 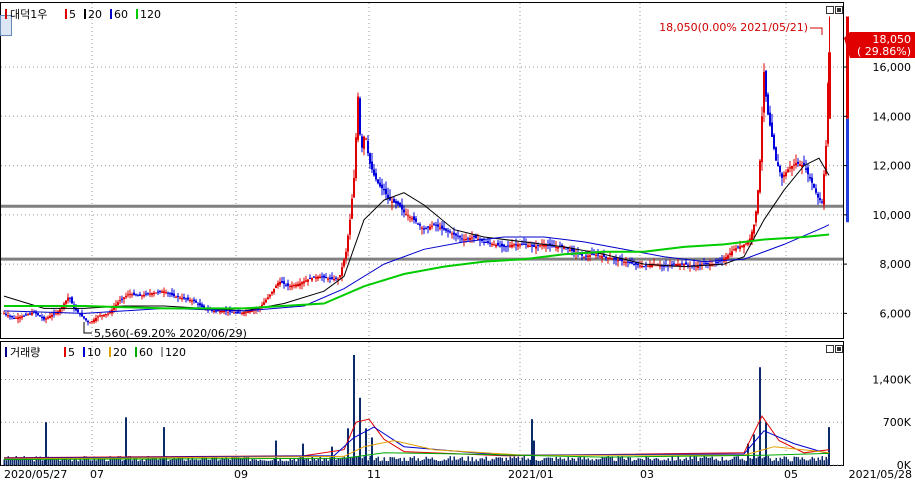 What do you see at coordinates (97, 474) in the screenshot?
I see `date-tick-label: 07` at bounding box center [97, 474].